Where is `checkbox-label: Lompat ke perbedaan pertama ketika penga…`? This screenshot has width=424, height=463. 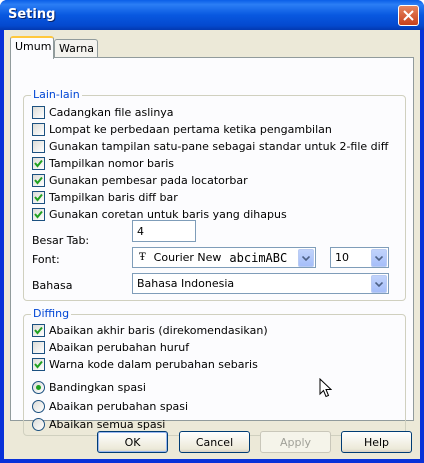
checkbox-label: Lompat ke perbedaan pertama ketika penga… is located at coordinates (190, 129).